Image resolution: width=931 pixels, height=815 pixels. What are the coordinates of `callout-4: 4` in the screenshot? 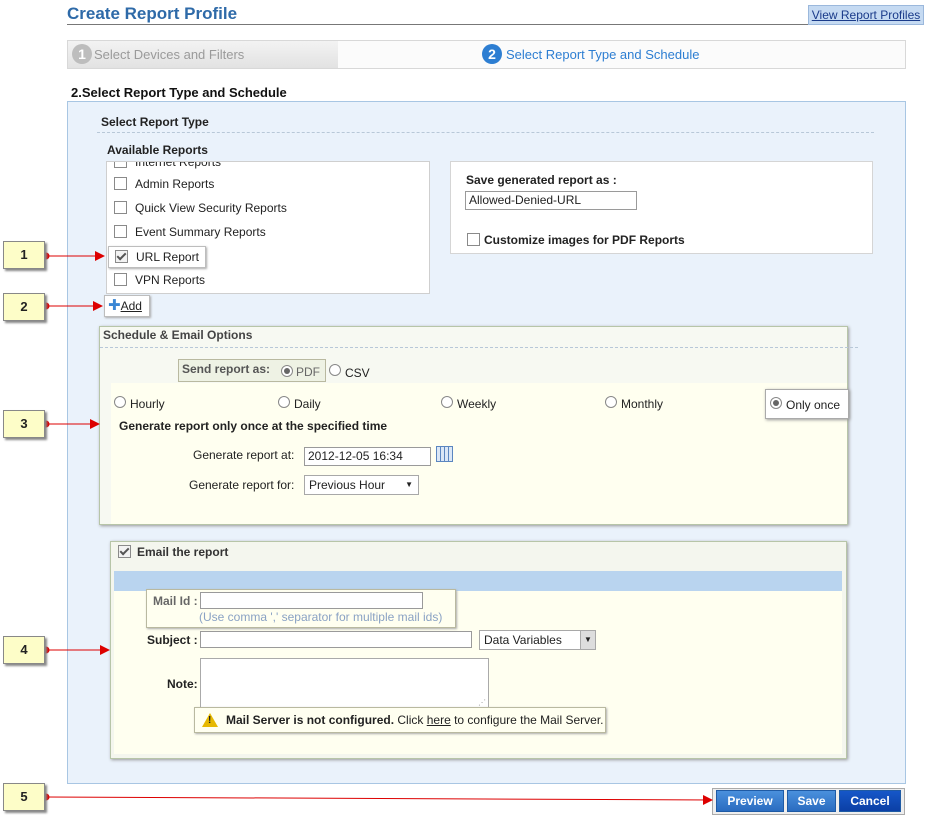 It's located at (24, 650).